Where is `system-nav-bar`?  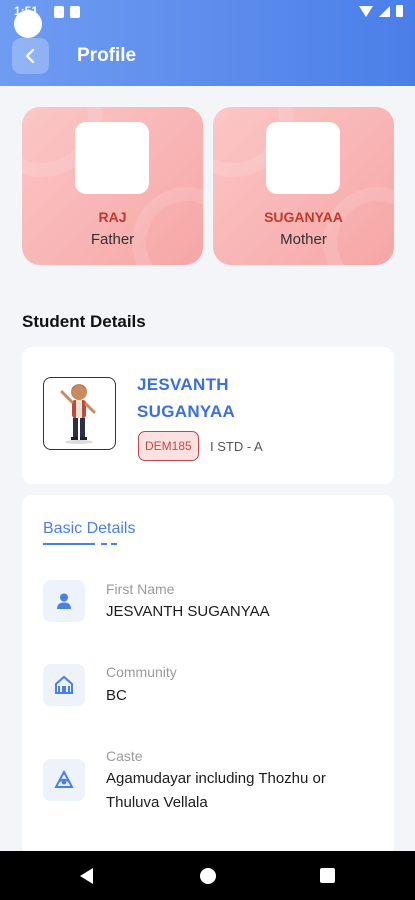 system-nav-bar is located at coordinates (207, 875).